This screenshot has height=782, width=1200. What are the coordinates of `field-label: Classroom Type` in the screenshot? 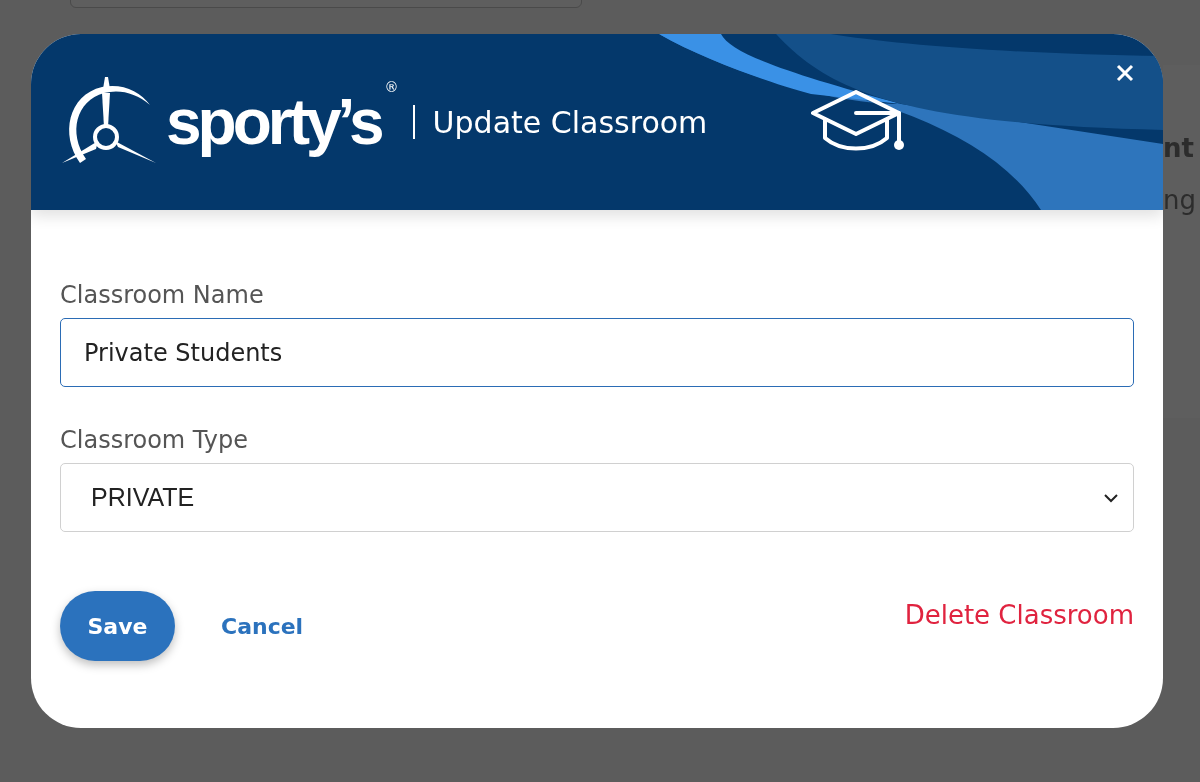 It's located at (154, 440).